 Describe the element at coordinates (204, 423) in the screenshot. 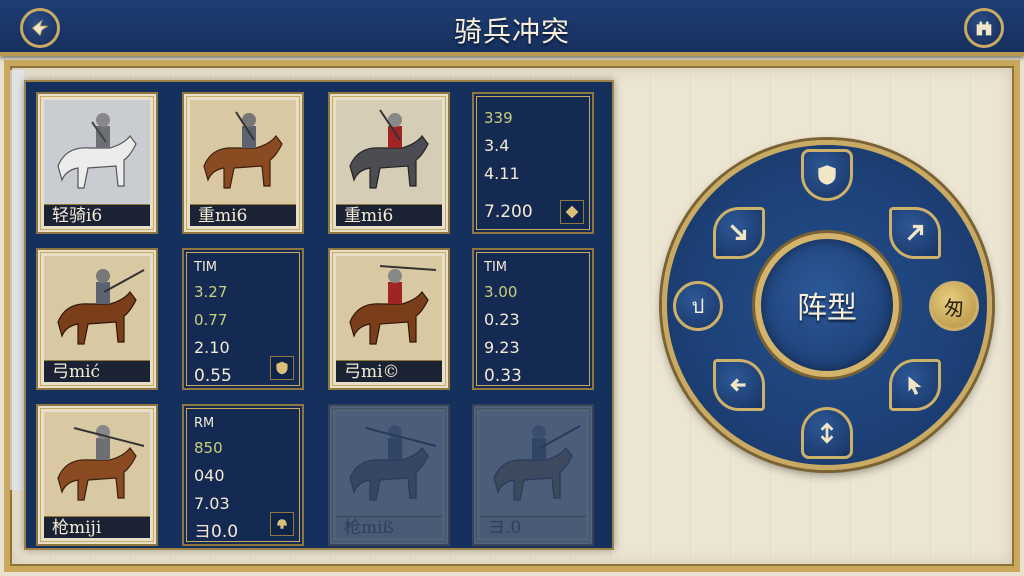

I see `stat-label: RM` at that location.